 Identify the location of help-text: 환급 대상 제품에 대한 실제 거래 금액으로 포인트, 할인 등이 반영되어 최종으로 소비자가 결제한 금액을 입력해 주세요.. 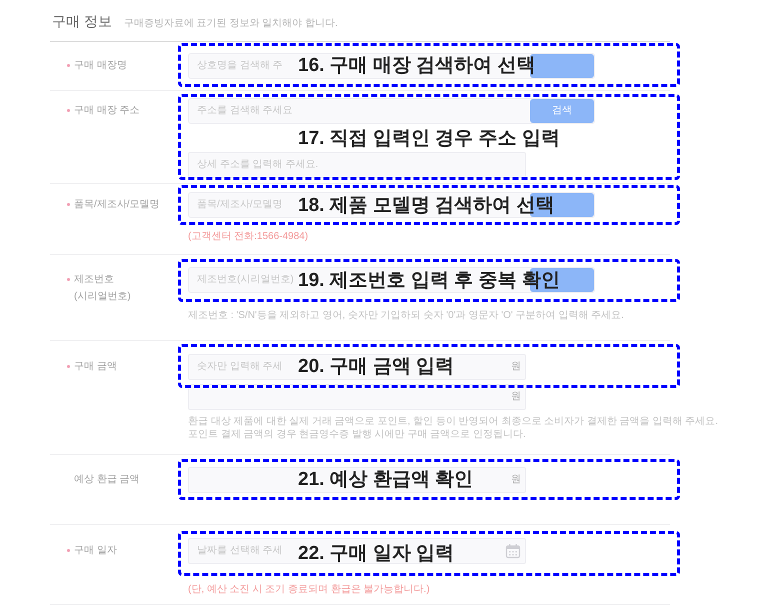
(453, 421).